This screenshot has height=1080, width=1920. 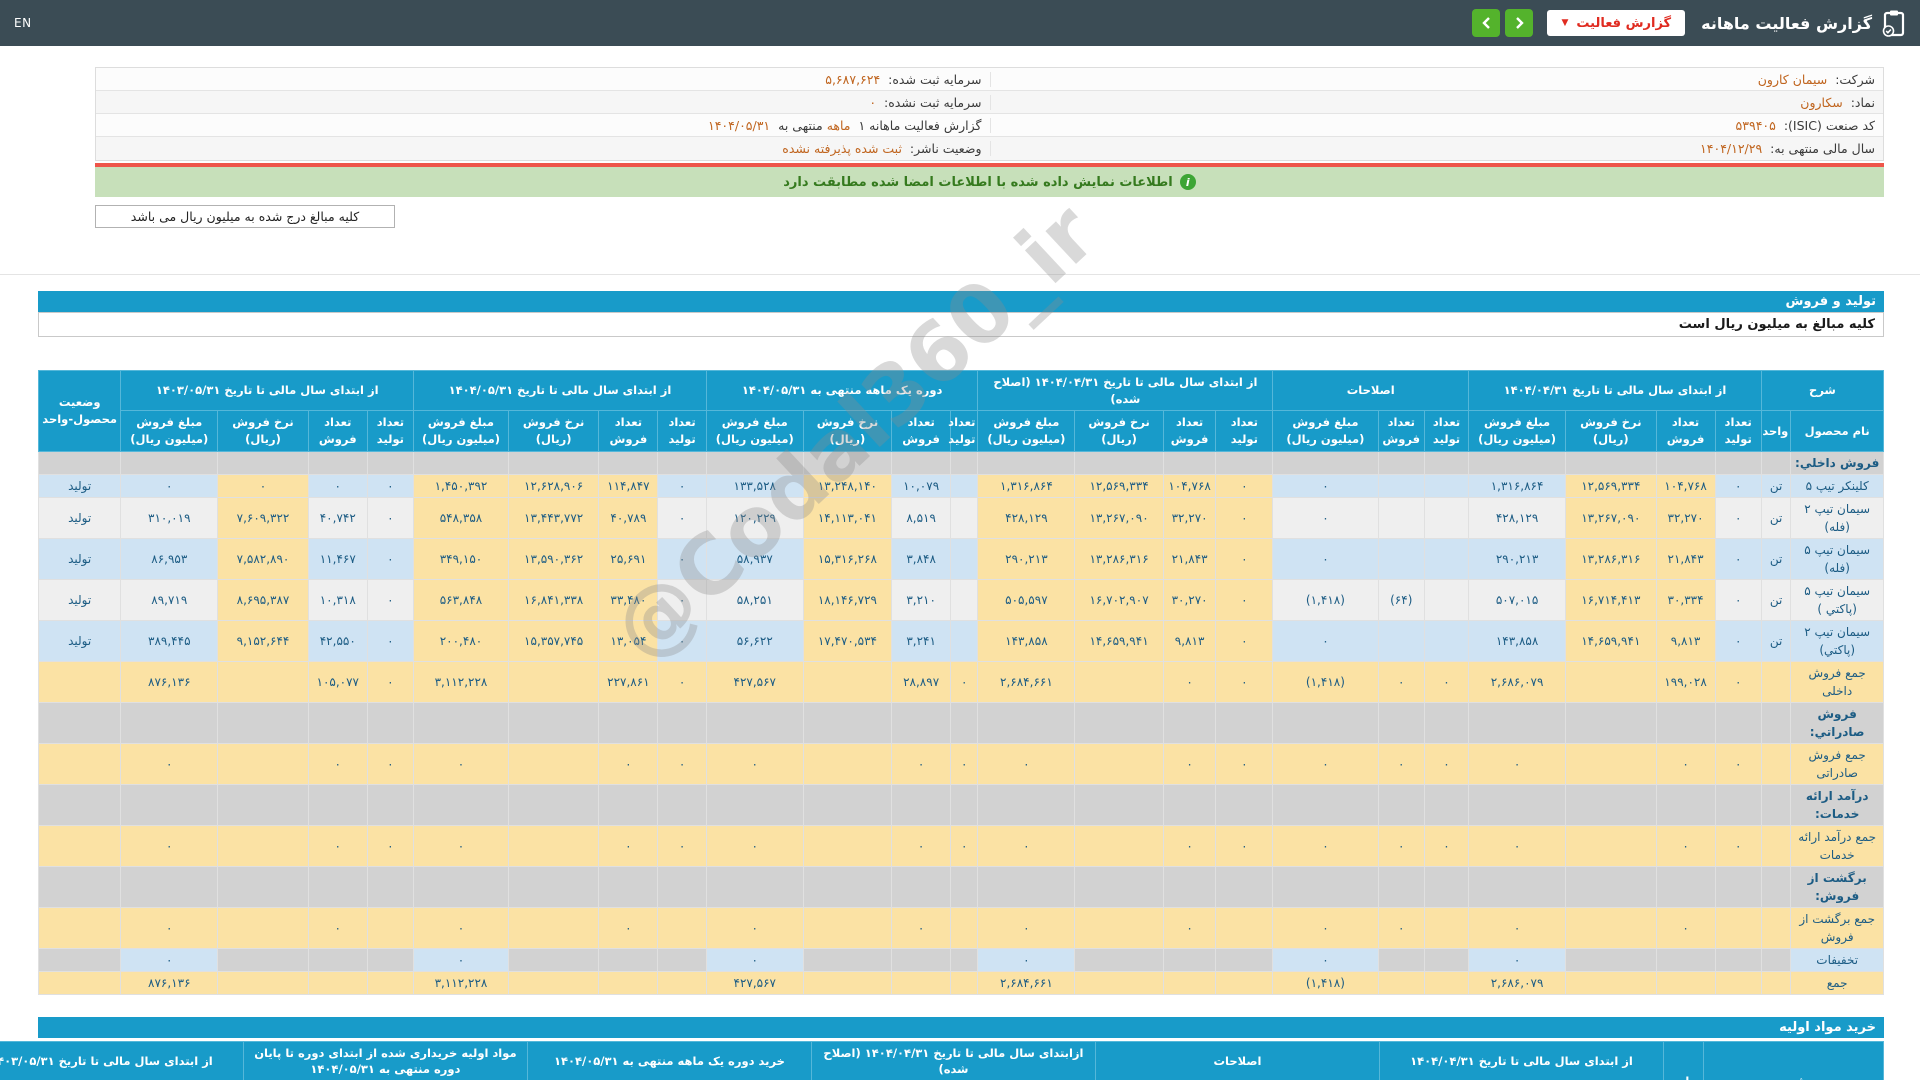 What do you see at coordinates (1776, 681) in the screenshot?
I see `unit-cell` at bounding box center [1776, 681].